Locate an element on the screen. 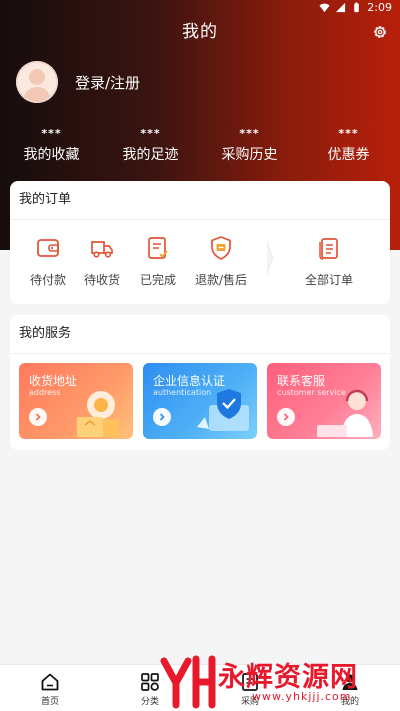 The image size is (400, 711). stat-label: 优惠券 is located at coordinates (348, 155).